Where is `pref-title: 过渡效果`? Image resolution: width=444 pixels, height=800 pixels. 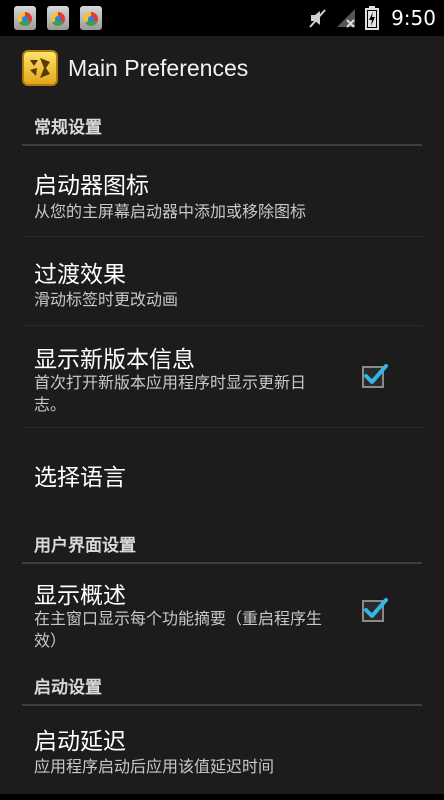 pref-title: 过渡效果 is located at coordinates (80, 275).